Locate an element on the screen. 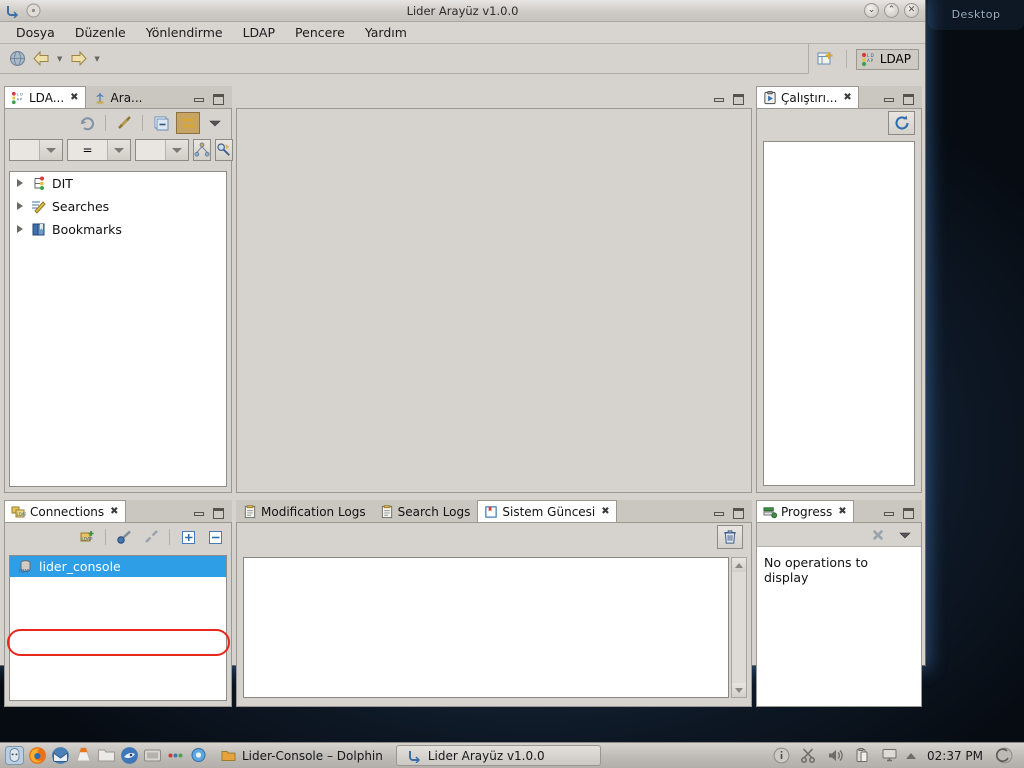 This screenshot has width=1024, height=768. collapse-all-connections-icon is located at coordinates (215, 537).